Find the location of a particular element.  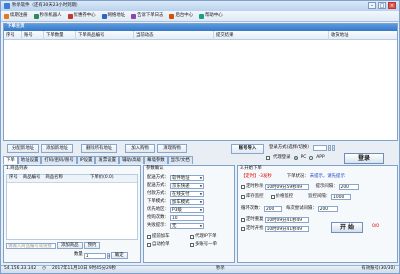

grid-header: 序号 账号 下单数量 下单商品编号 当前动态 提交结果 收货地址 is located at coordinates (200, 35).